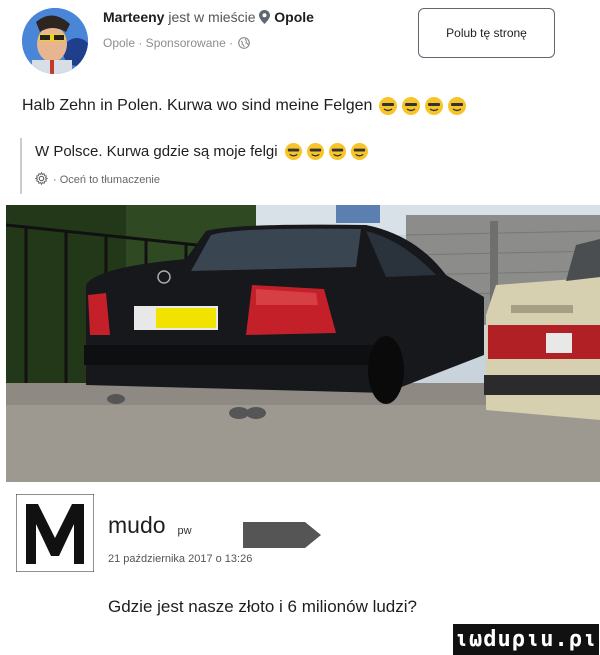 Image resolution: width=600 pixels, height=655 pixels. I want to click on translation-text: W Polsce. Kurwa gdzie są moje felgi, so click(202, 151).